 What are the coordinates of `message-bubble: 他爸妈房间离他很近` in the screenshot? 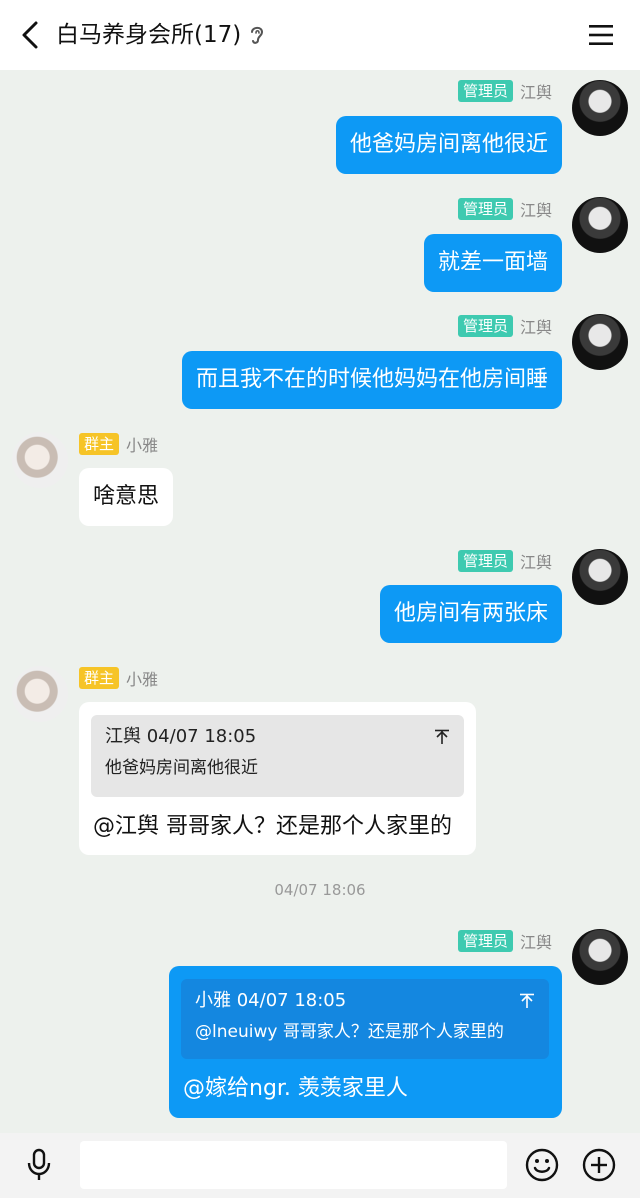 It's located at (448, 145).